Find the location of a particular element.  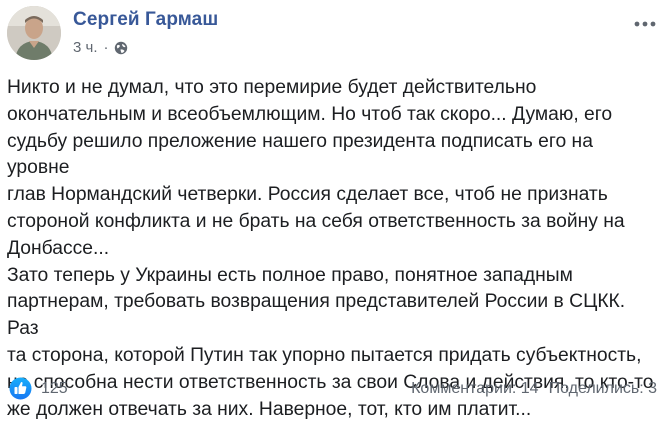

shares-count: Поделились: 3 is located at coordinates (603, 389).